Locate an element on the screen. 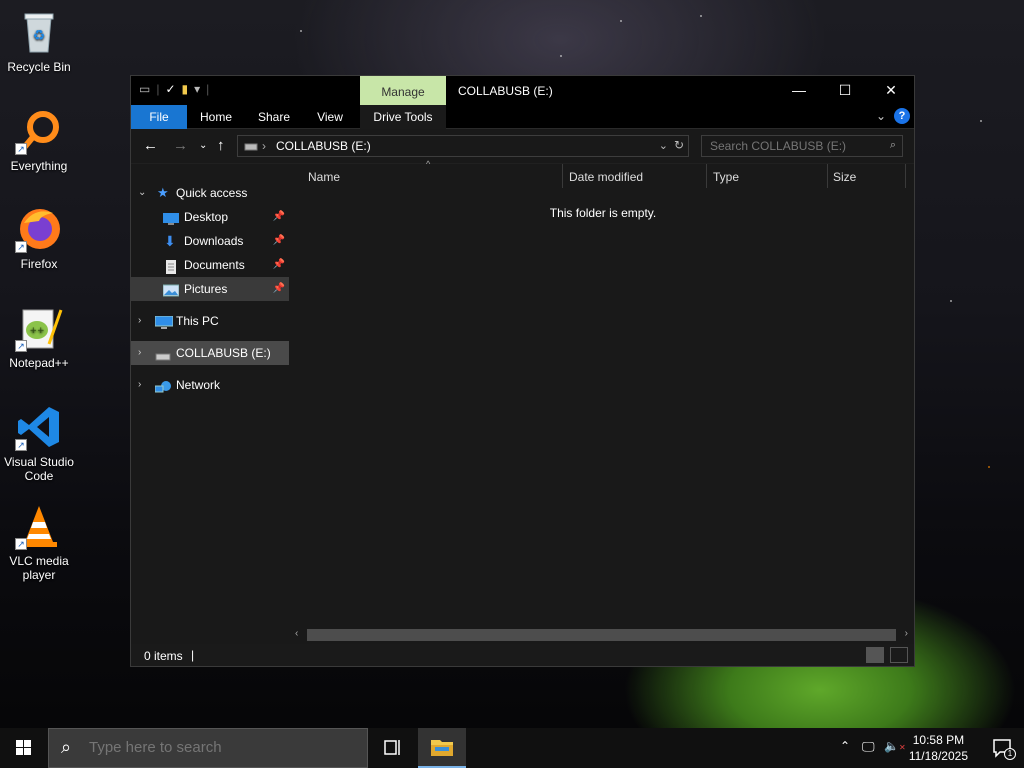 Image resolution: width=1024 pixels, height=768 pixels. desktop-icon-vlc: ↗ VLC media player is located at coordinates (39, 542).